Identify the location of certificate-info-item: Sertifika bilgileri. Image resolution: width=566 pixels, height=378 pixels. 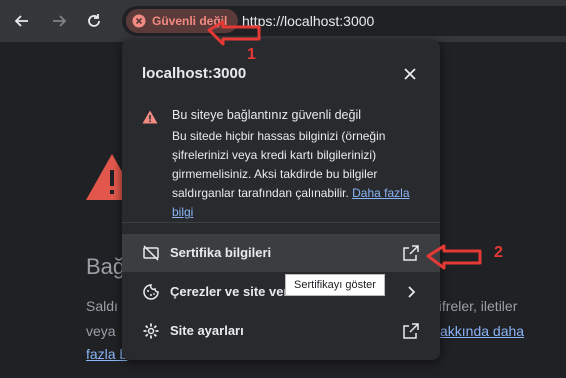
(281, 253).